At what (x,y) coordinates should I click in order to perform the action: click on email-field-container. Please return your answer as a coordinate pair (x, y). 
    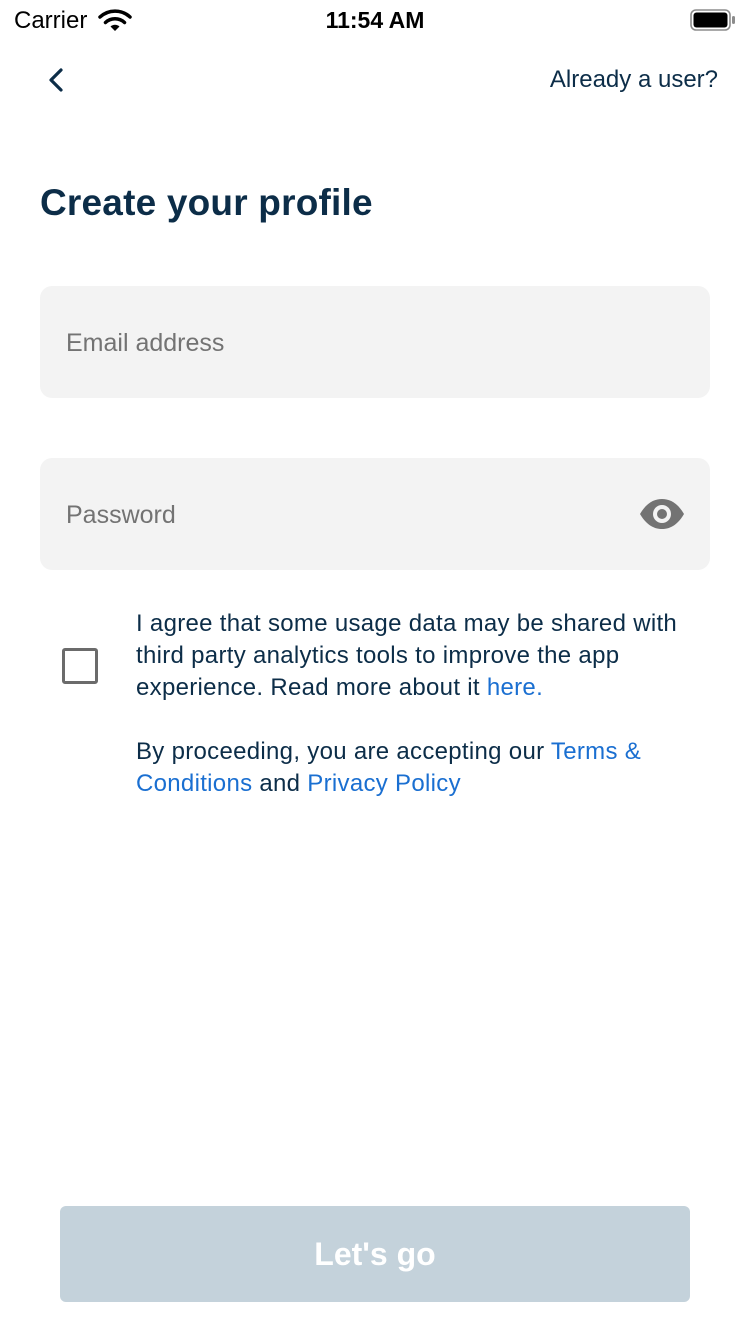
    Looking at the image, I should click on (375, 343).